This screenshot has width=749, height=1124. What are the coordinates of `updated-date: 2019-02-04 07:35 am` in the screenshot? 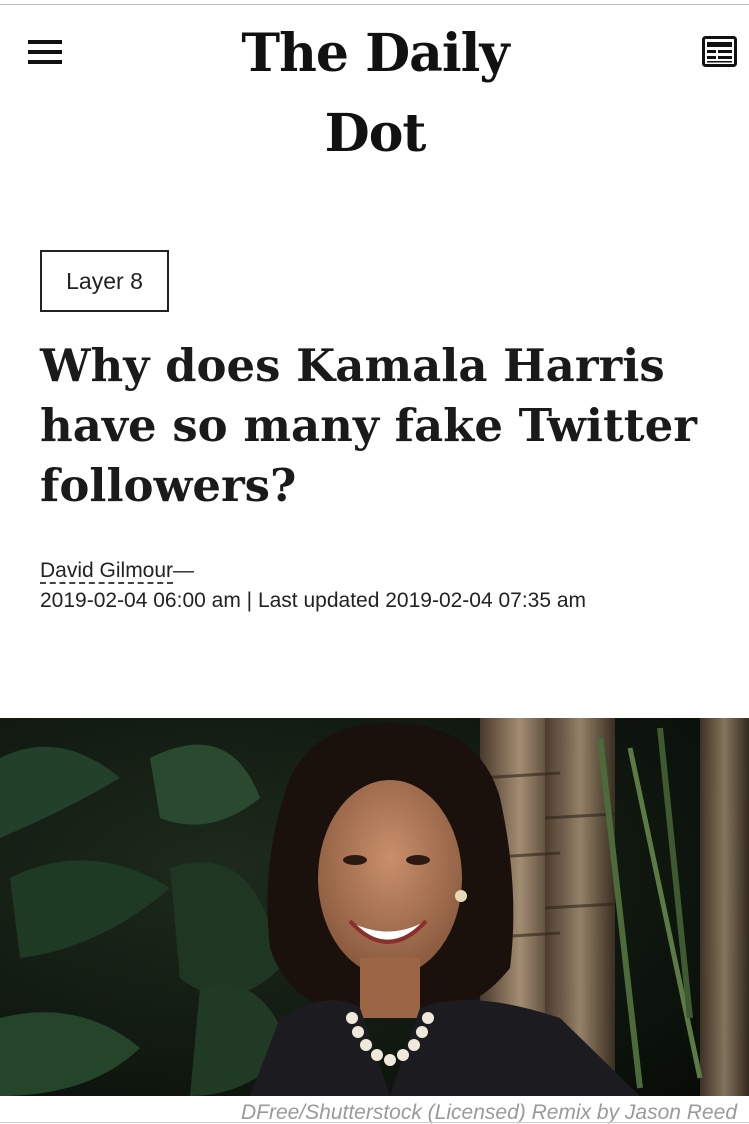 It's located at (486, 600).